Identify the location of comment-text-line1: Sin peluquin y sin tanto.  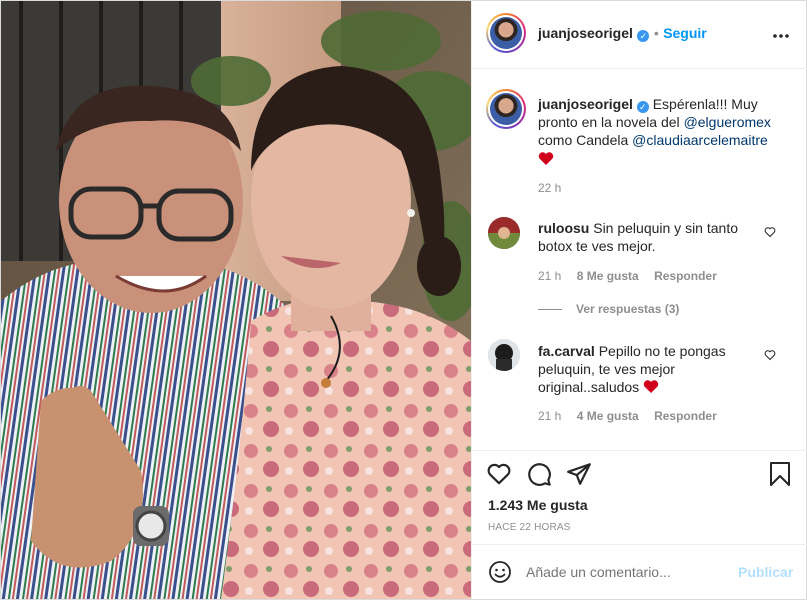
(665, 228).